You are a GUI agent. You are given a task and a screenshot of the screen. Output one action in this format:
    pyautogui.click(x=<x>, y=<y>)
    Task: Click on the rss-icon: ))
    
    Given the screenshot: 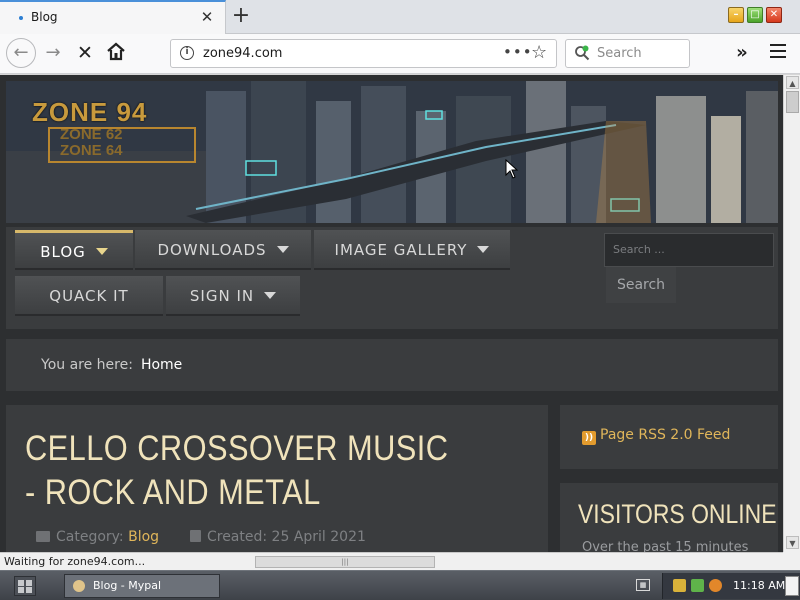 What is the action you would take?
    pyautogui.click(x=589, y=438)
    